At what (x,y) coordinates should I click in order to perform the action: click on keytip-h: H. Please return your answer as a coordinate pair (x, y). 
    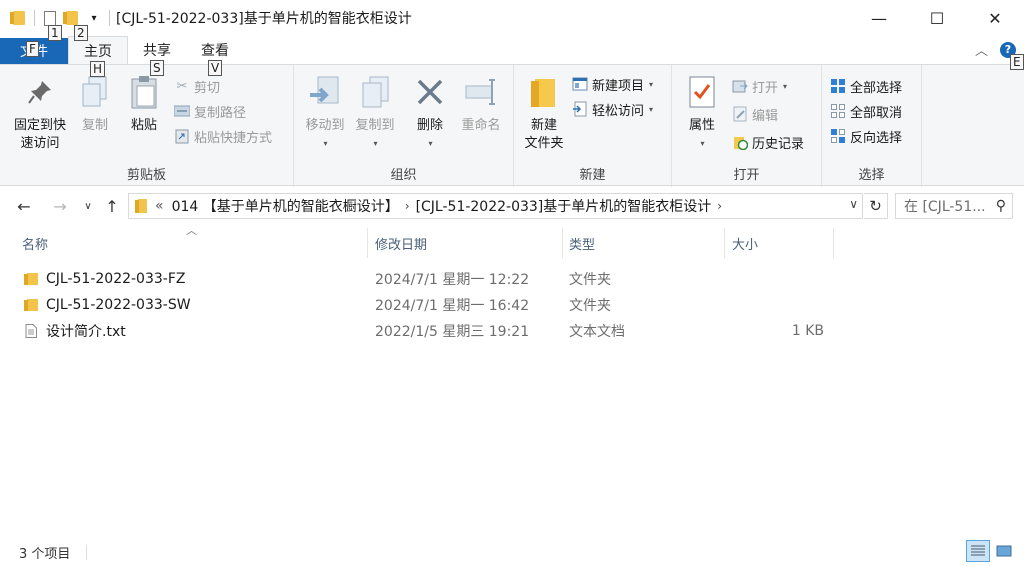
    Looking at the image, I should click on (98, 69).